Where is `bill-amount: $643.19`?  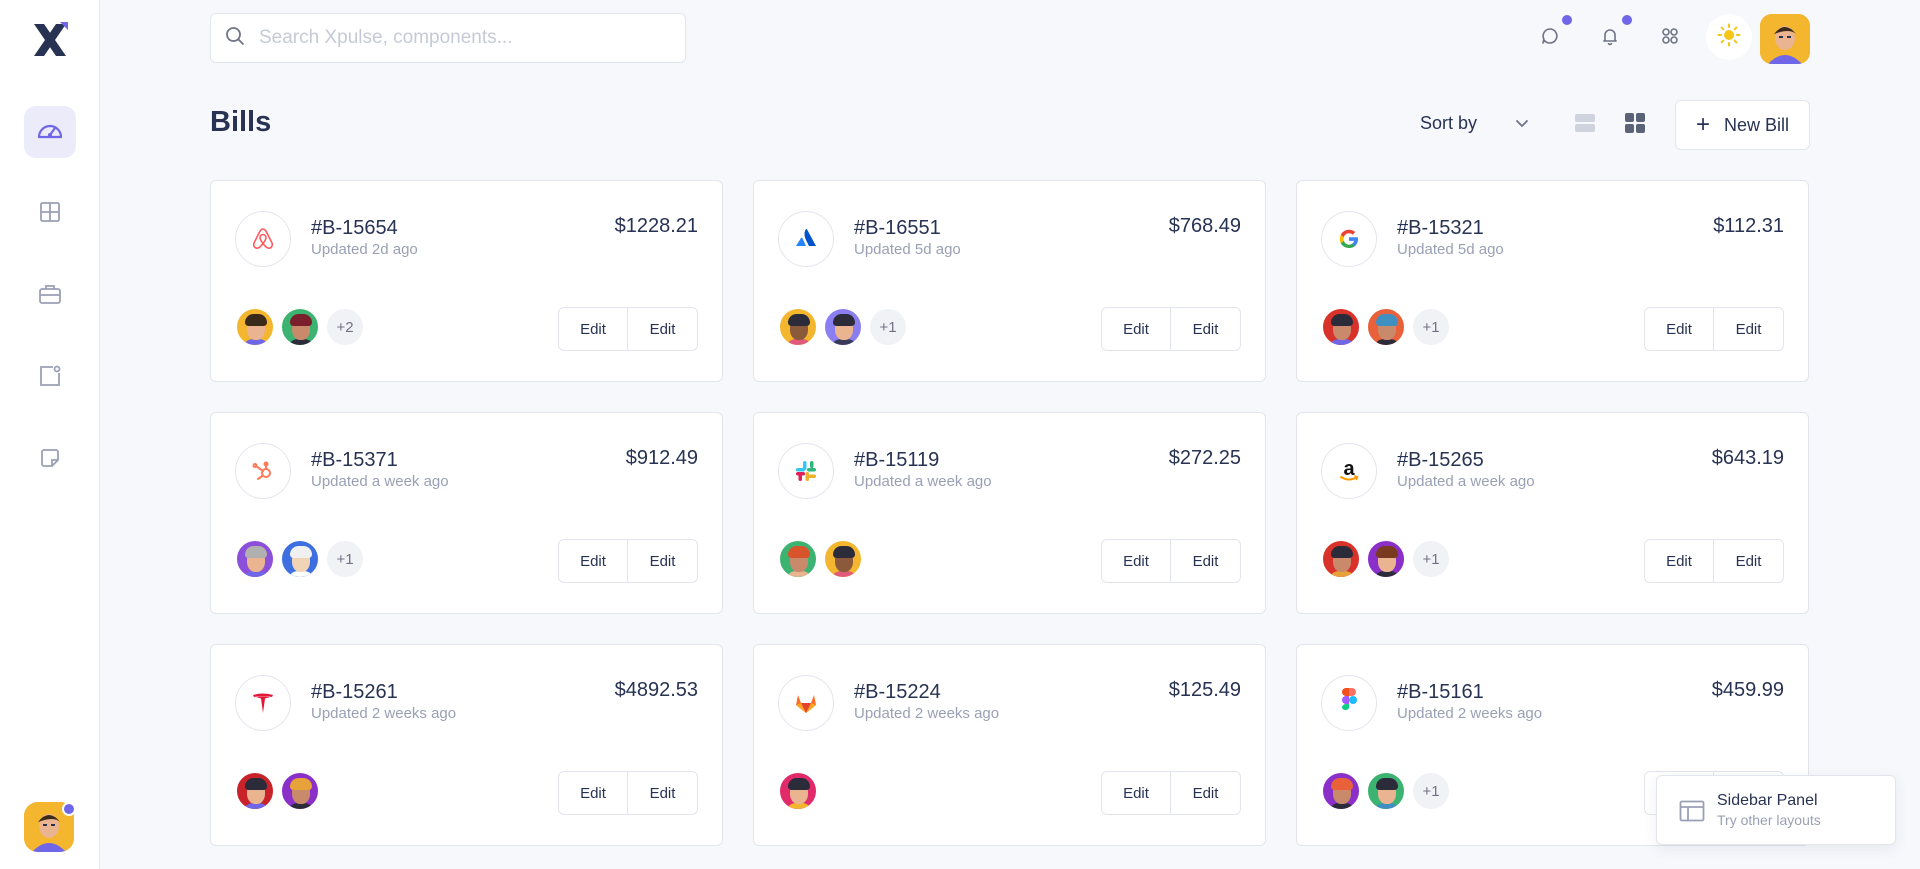
bill-amount: $643.19 is located at coordinates (1747, 458).